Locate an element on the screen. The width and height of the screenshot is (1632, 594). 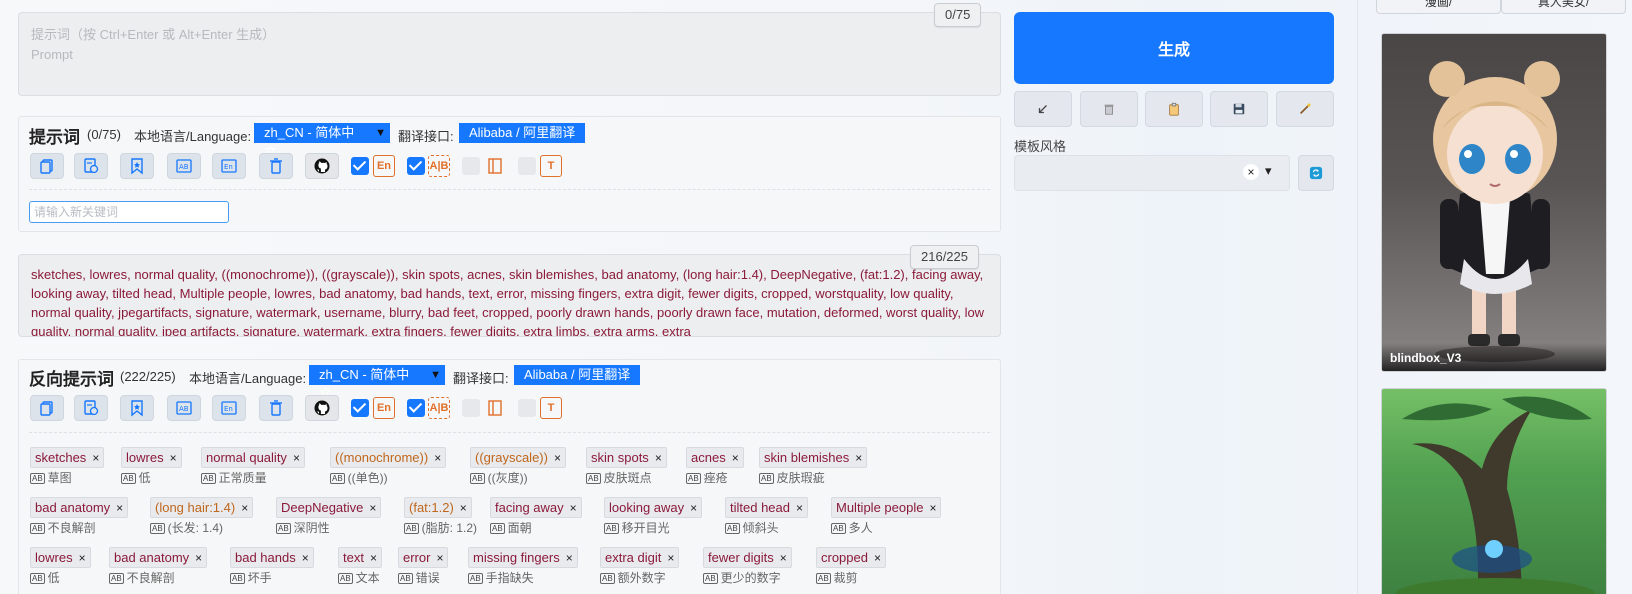
tag-chip: Multiple people × is located at coordinates (886, 507).